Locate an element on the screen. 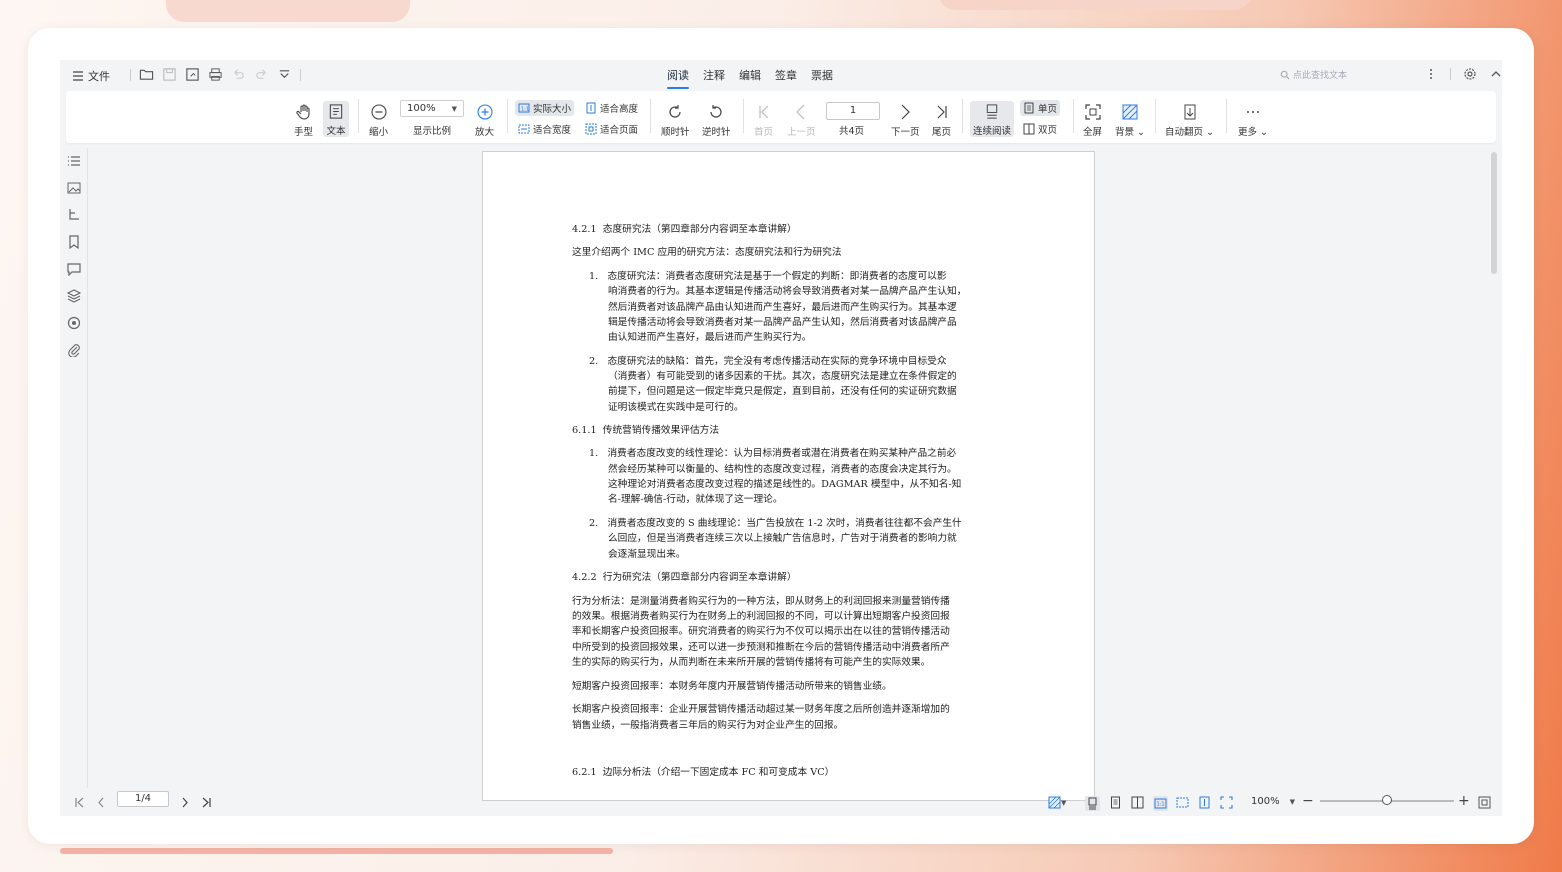 This screenshot has height=872, width=1562. svg-text: 1:1 is located at coordinates (1161, 805).